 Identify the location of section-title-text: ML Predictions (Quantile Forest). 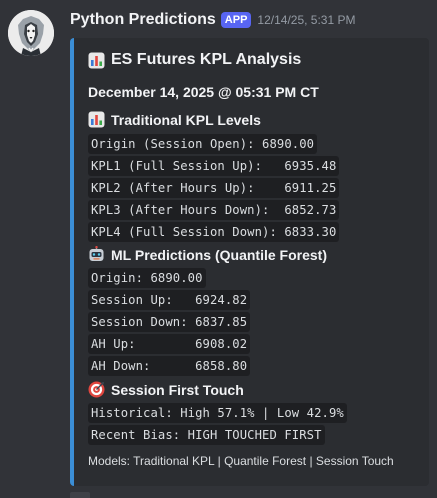
(219, 254).